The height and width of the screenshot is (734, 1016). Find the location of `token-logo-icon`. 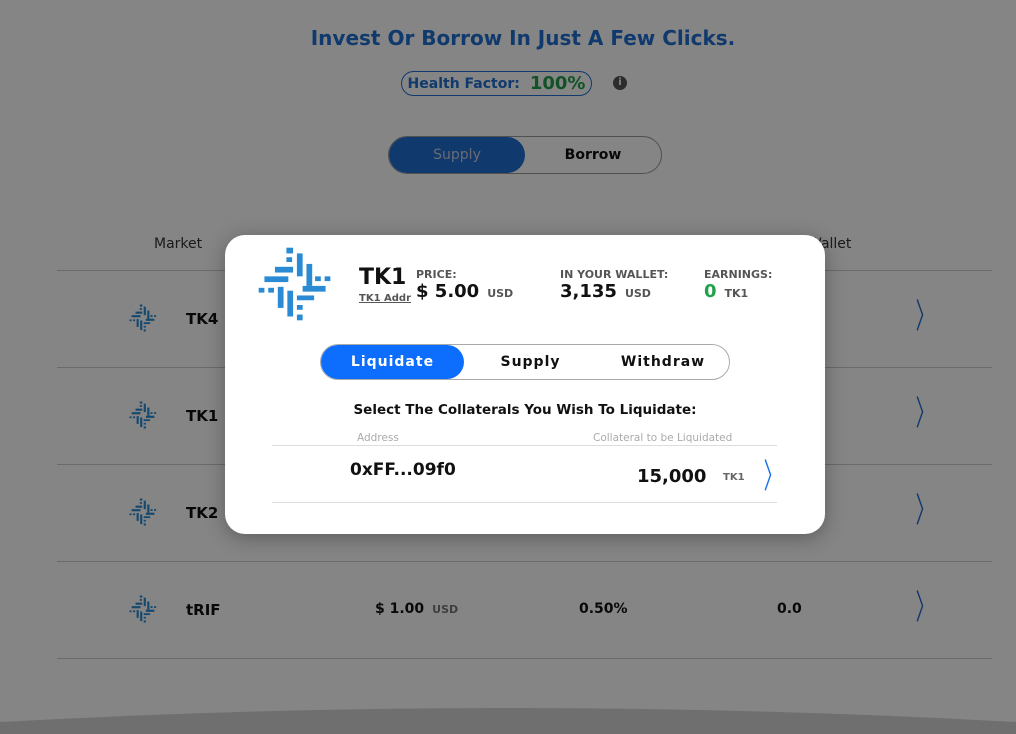

token-logo-icon is located at coordinates (295, 284).